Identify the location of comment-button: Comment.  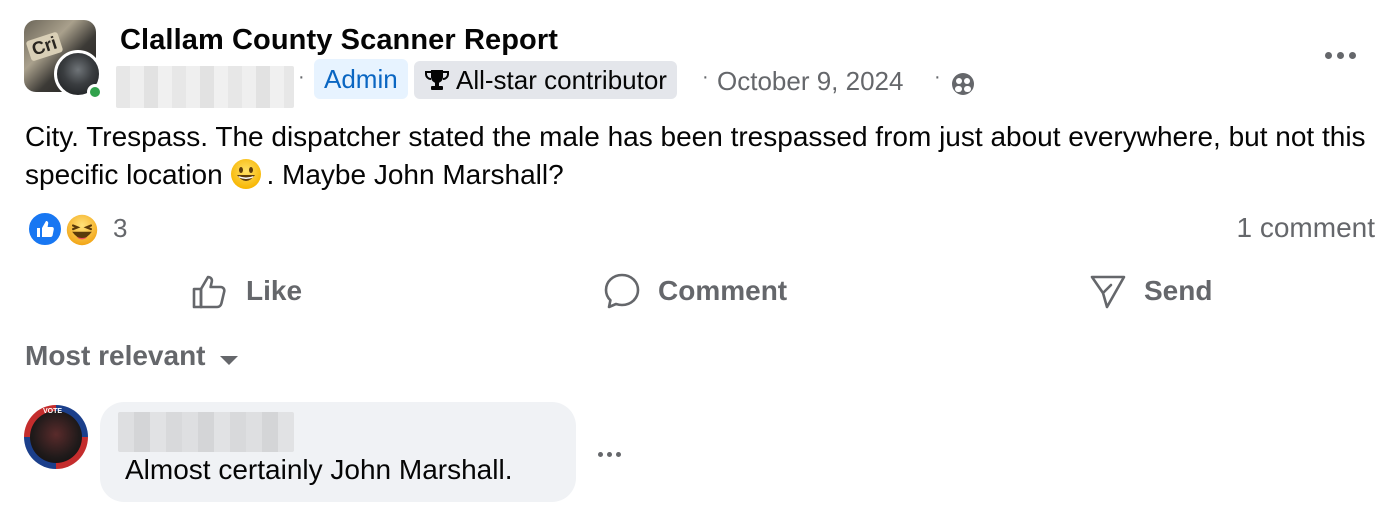
(694, 291).